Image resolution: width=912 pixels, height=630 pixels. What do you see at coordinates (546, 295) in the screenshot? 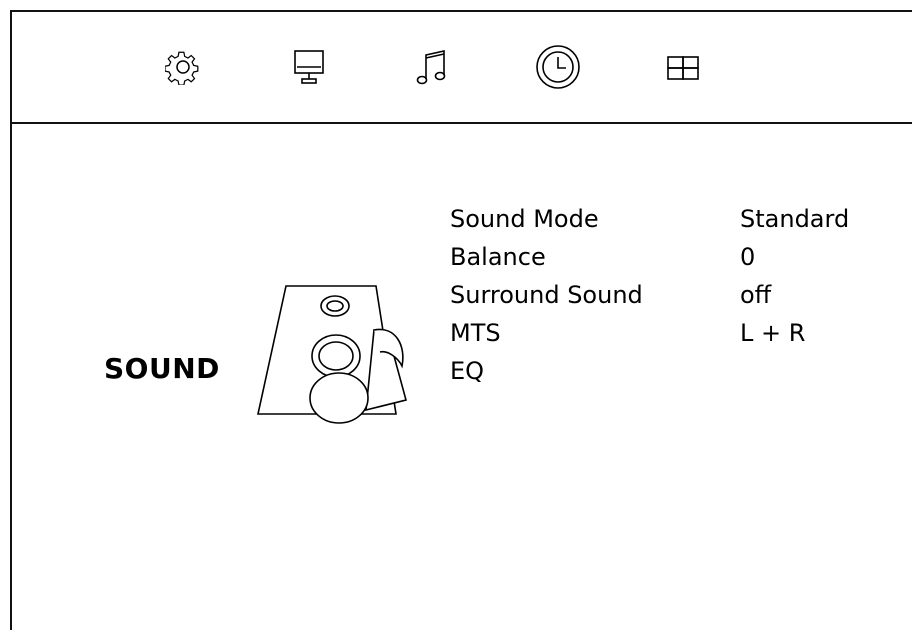
I see `menu-item-label: Surround Sound` at bounding box center [546, 295].